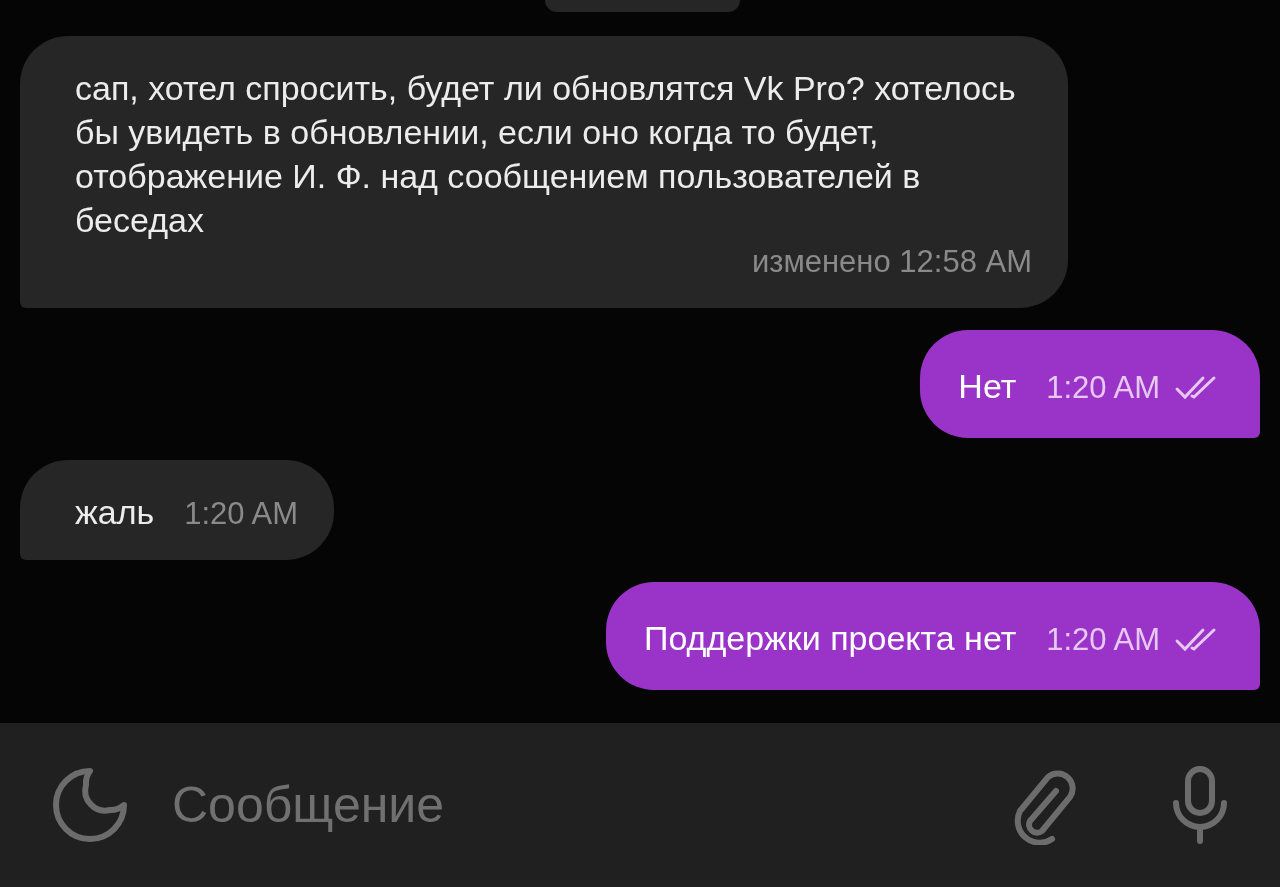 Image resolution: width=1280 pixels, height=887 pixels. Describe the element at coordinates (115, 512) in the screenshot. I see `message-text: жаль` at that location.